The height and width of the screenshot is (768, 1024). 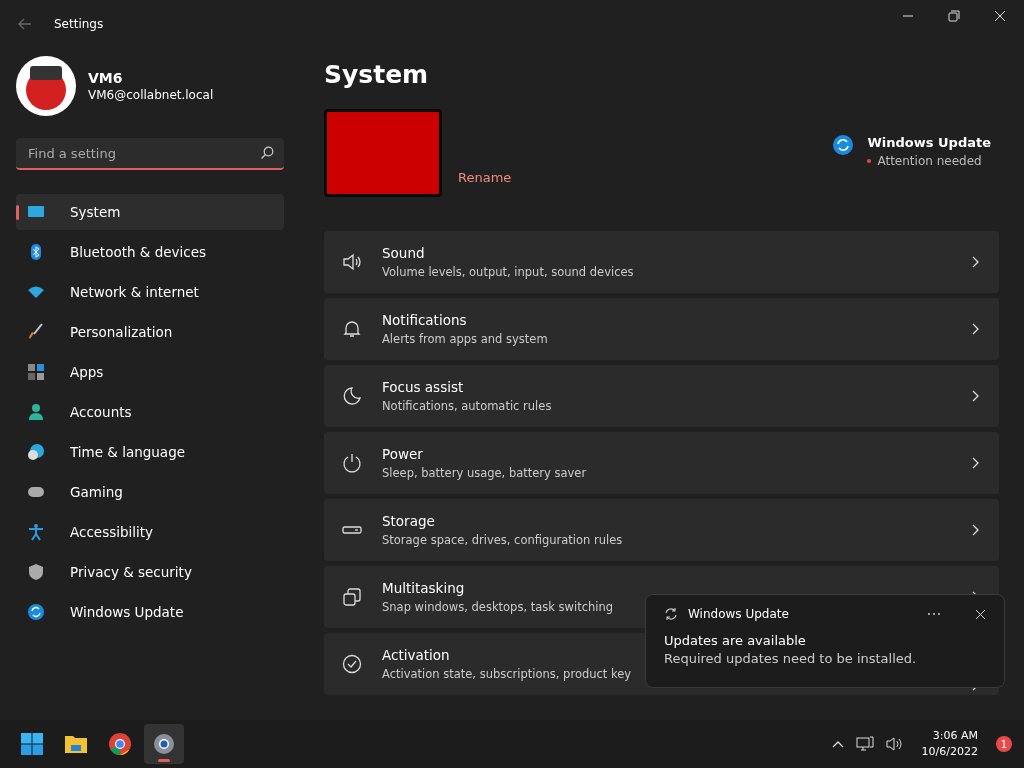 I want to click on setting-description: Notifications, automatic rules, so click(x=467, y=406).